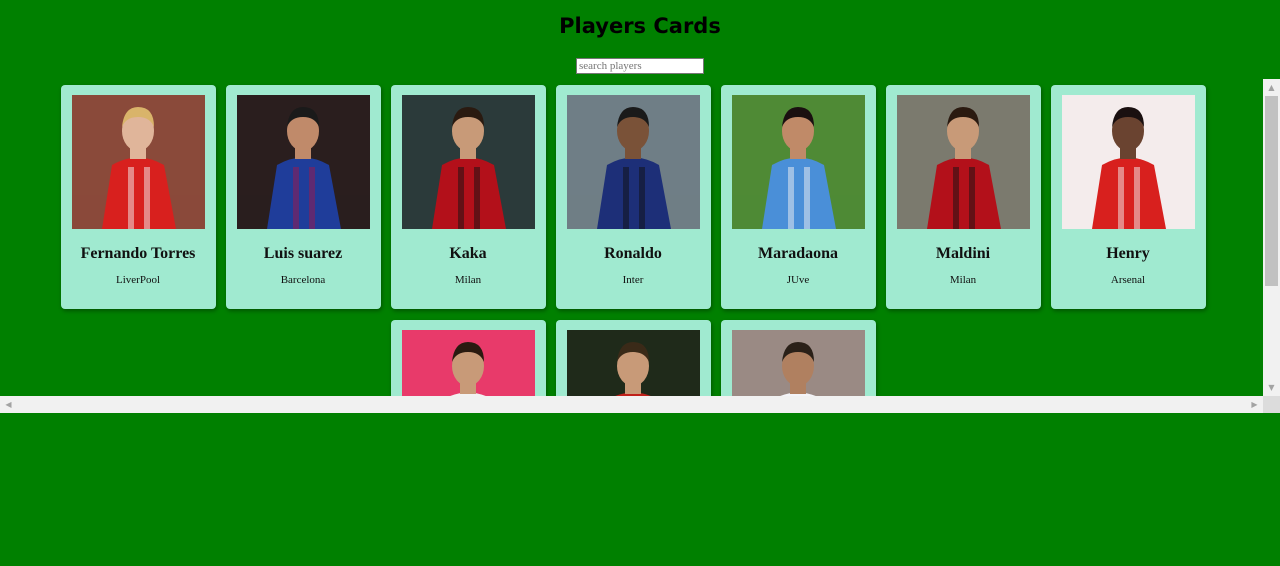 This screenshot has width=1280, height=566. I want to click on player-name: Maradaona, so click(798, 253).